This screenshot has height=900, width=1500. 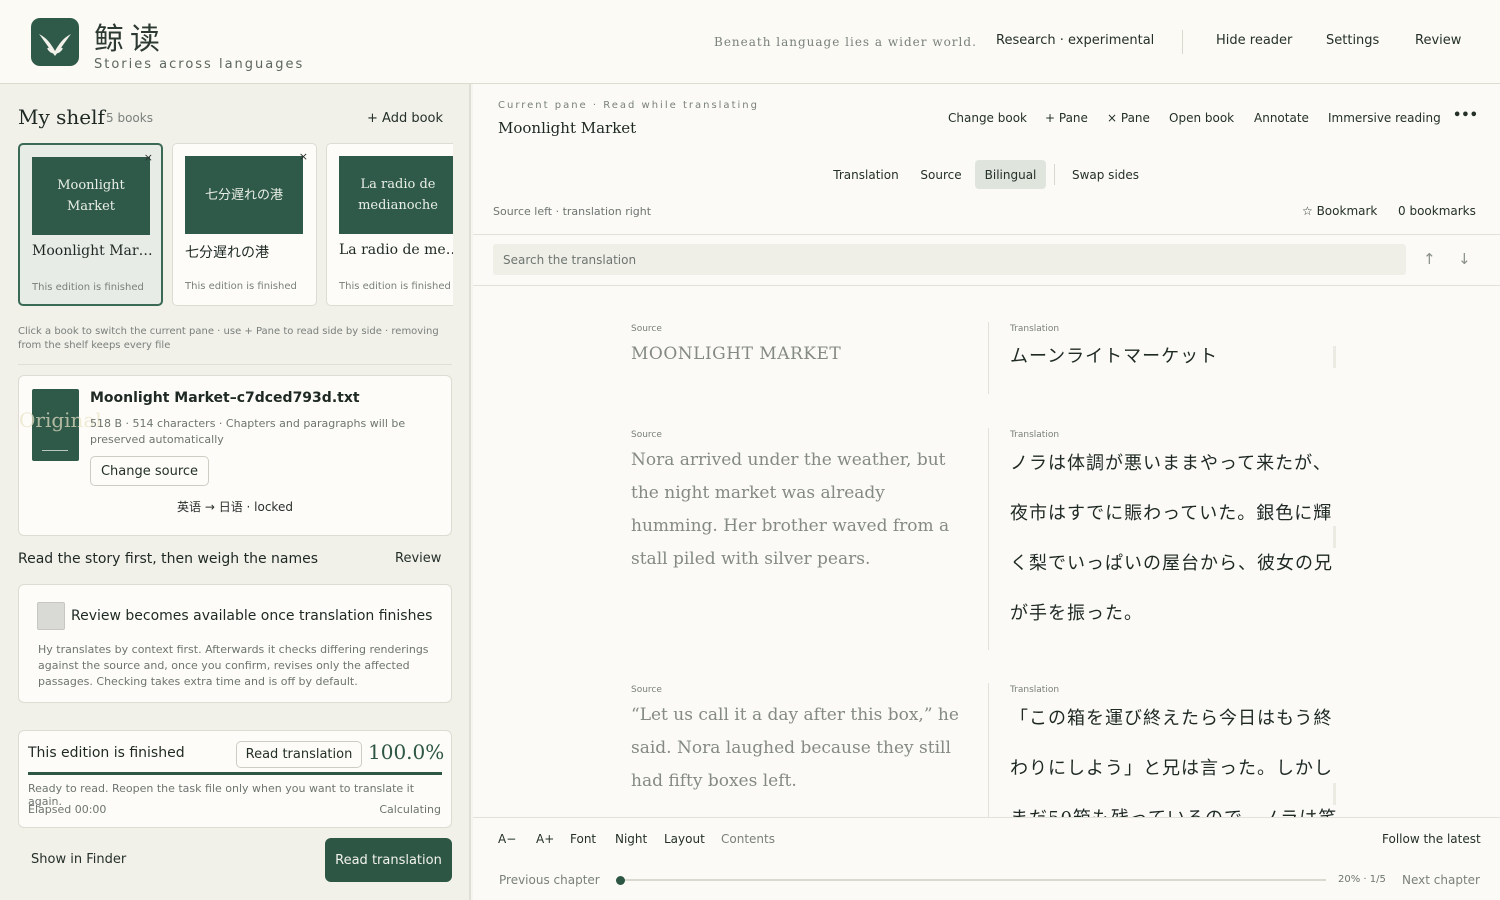 I want to click on mode-translation-tab: Translation, so click(x=866, y=174).